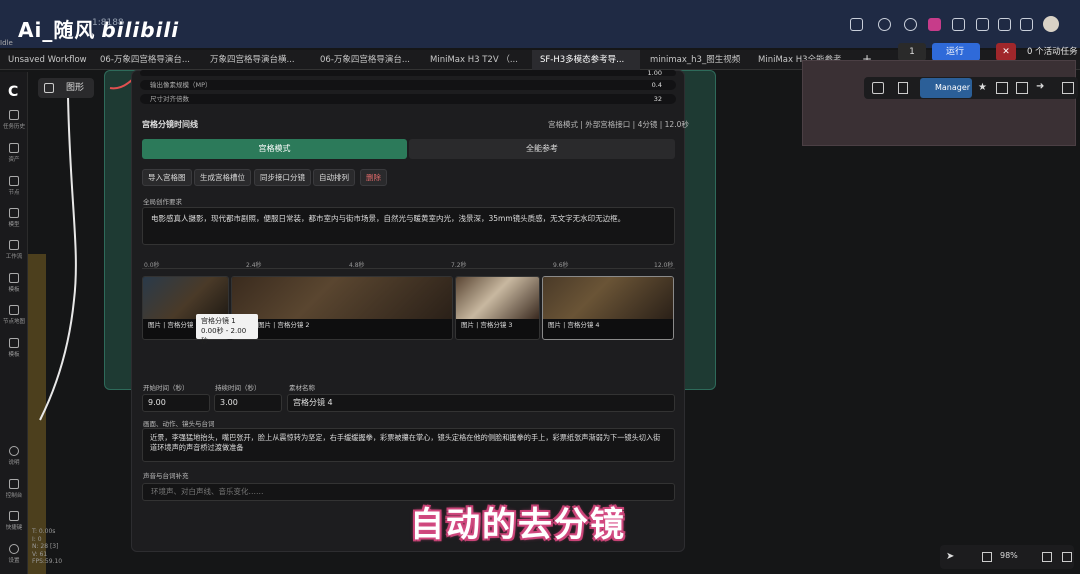 This screenshot has height=574, width=1080. Describe the element at coordinates (167, 177) in the screenshot. I see `import-grid-button: 导入宫格图` at that location.